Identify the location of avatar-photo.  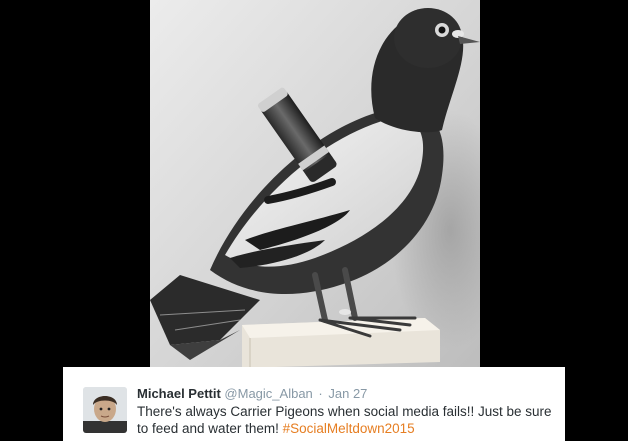
(105, 410).